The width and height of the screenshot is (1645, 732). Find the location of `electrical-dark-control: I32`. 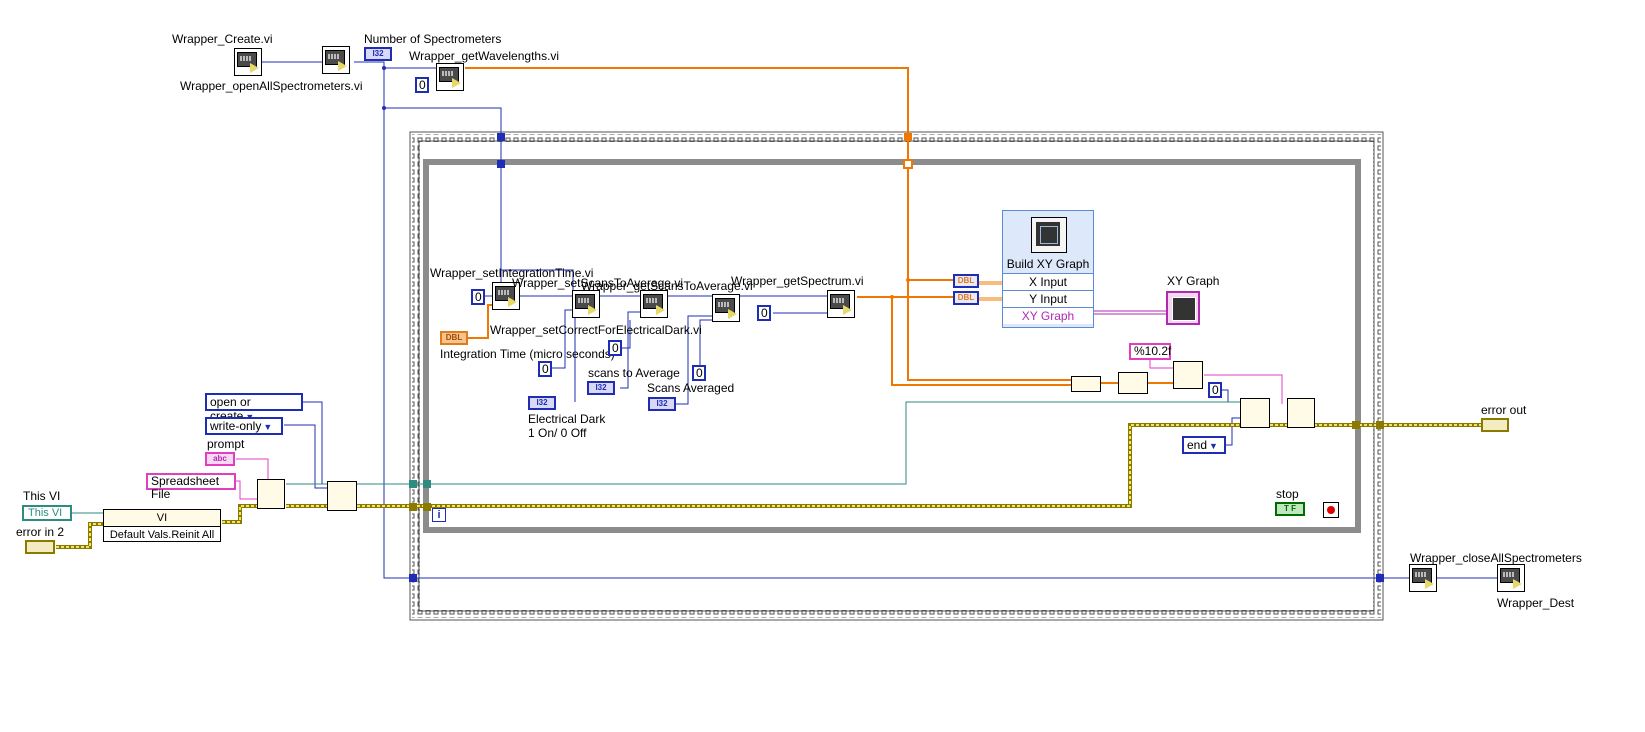

electrical-dark-control: I32 is located at coordinates (542, 403).